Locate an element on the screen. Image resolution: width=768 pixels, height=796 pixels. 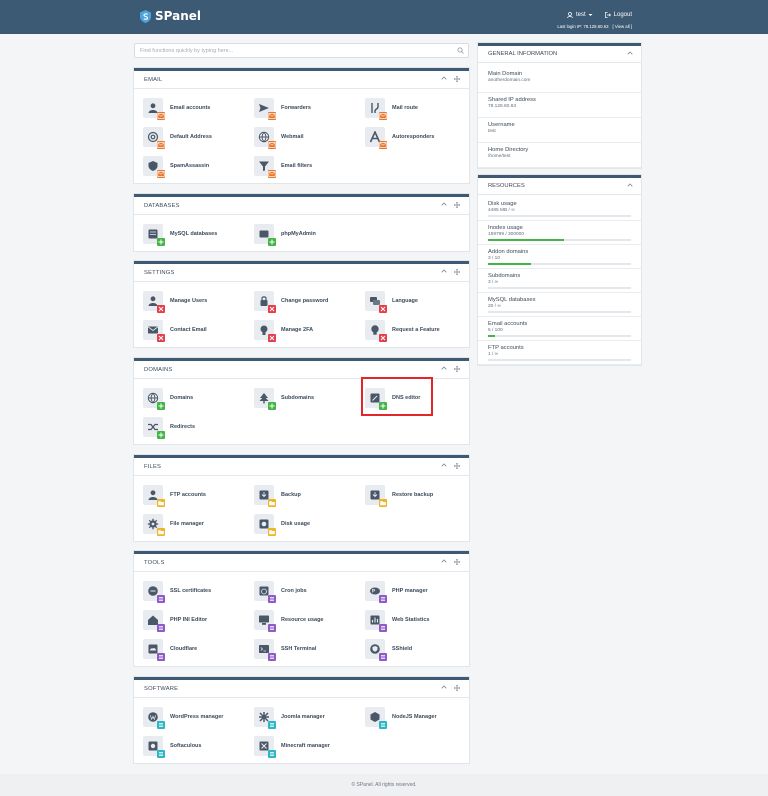
wordpress-manager-item: WordPress manager is located at coordinates (183, 717).